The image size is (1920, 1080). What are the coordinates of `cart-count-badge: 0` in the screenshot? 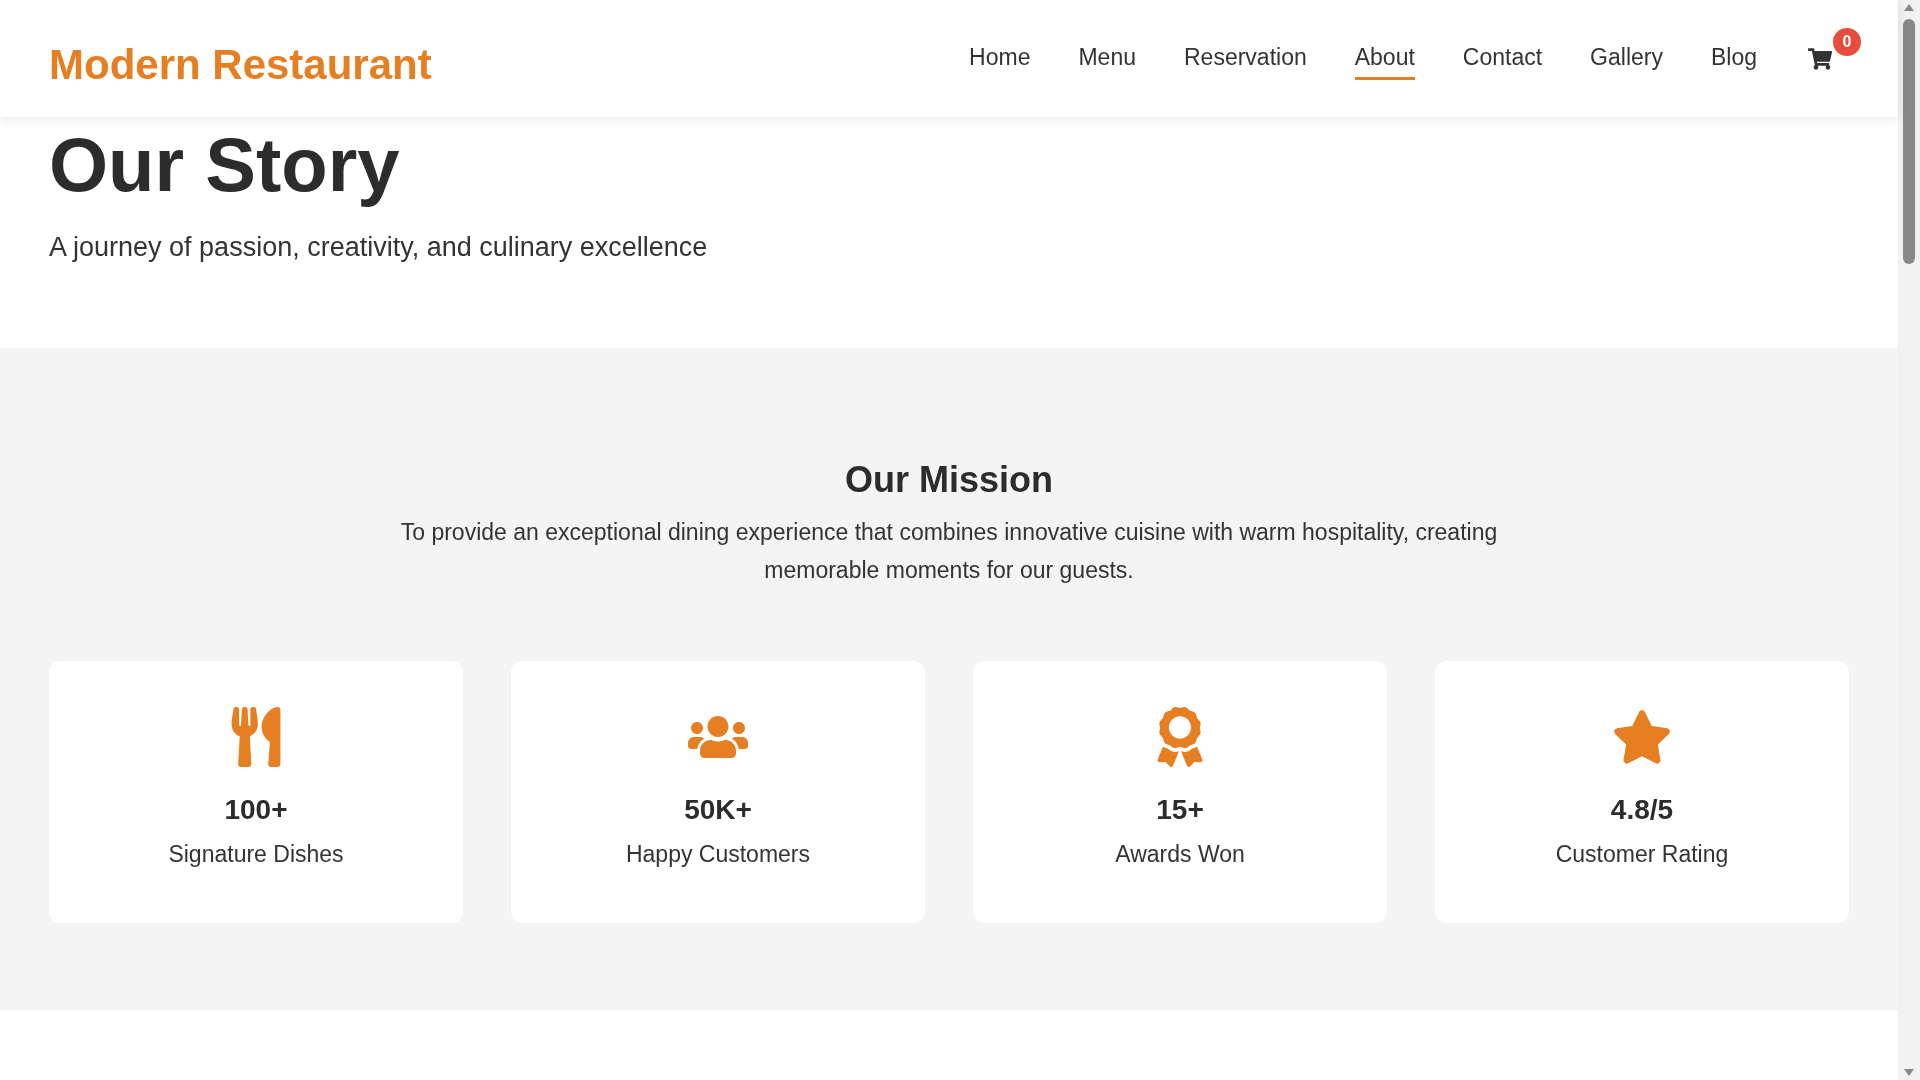 It's located at (1847, 41).